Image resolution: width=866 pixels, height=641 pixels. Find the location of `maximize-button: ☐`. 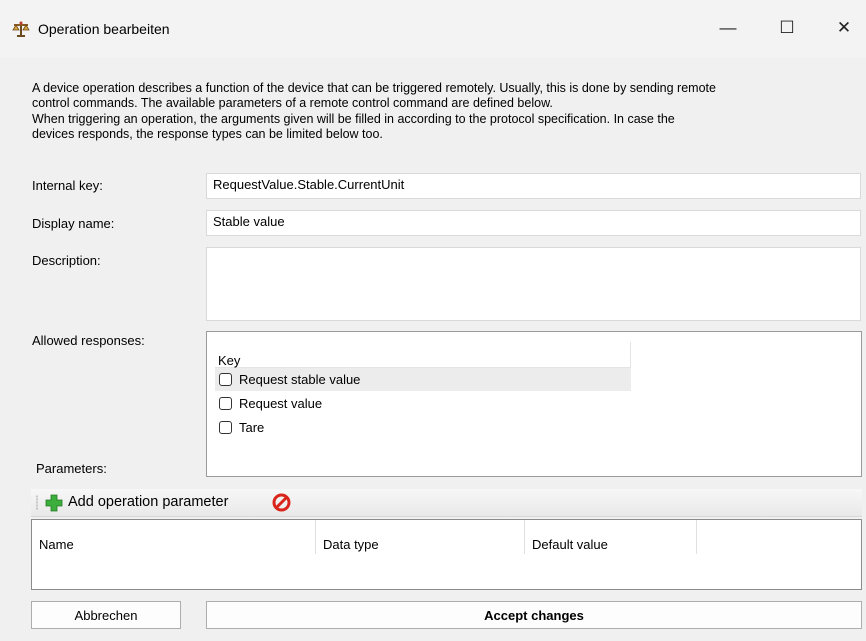

maximize-button: ☐ is located at coordinates (787, 28).